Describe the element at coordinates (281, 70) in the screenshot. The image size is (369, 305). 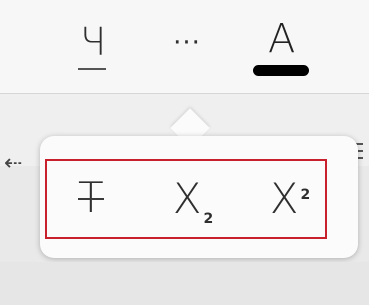
I see `font-color-swatch` at that location.